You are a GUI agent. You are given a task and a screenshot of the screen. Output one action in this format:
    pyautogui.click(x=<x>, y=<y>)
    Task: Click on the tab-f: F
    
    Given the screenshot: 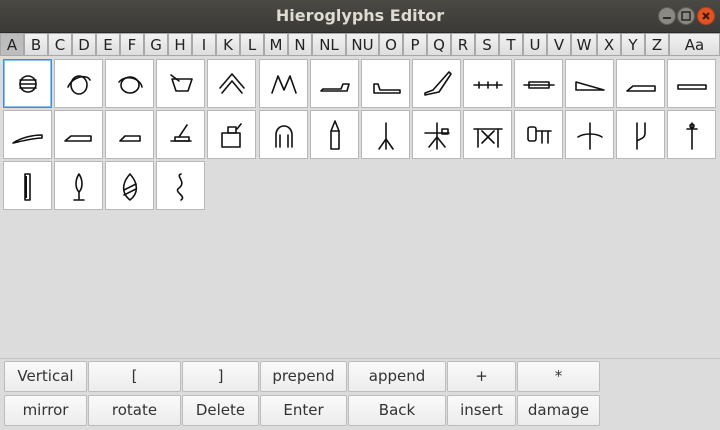 What is the action you would take?
    pyautogui.click(x=132, y=44)
    